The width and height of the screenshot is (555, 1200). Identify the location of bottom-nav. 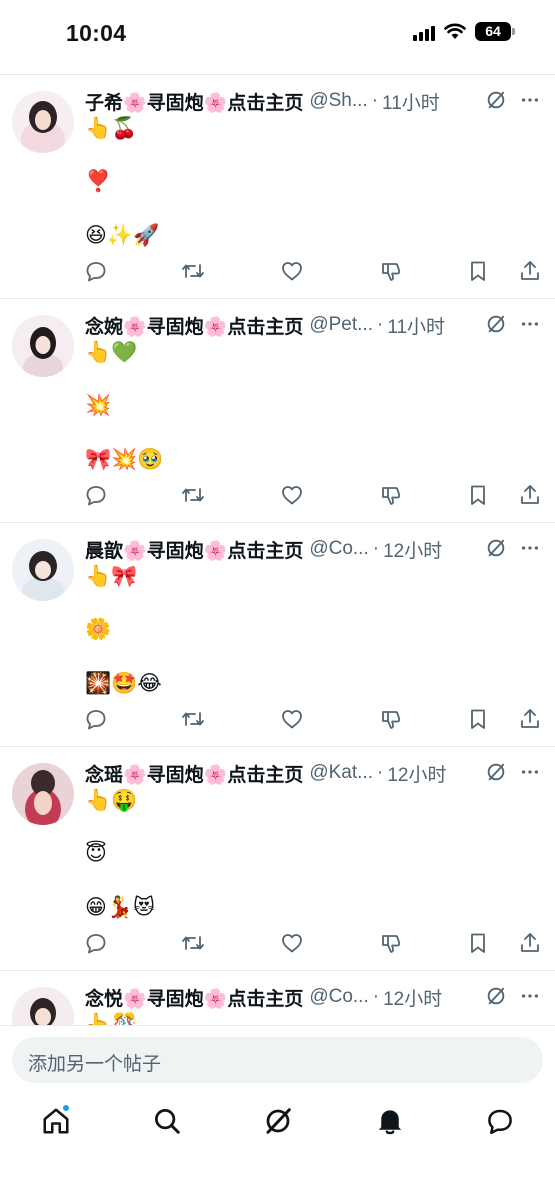
(277, 1125).